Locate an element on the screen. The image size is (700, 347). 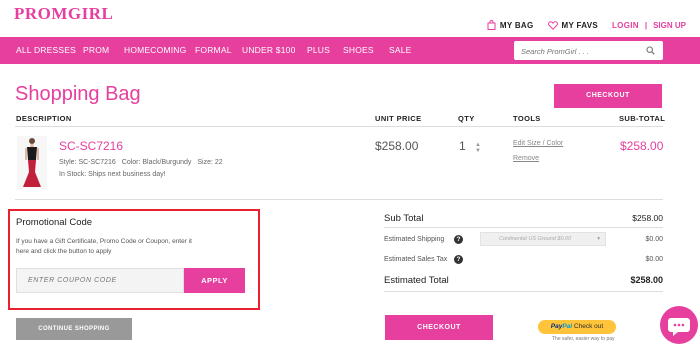
nav-item-plus: PLUS is located at coordinates (318, 50).